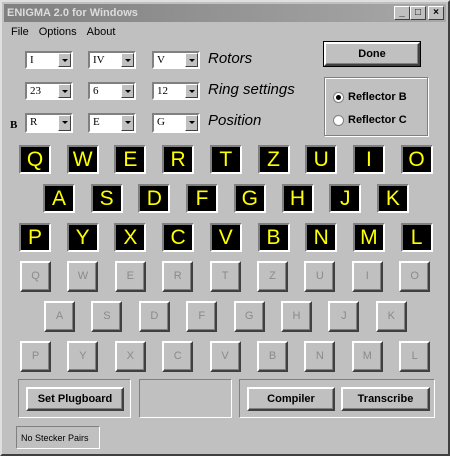  I want to click on lamp-a: A, so click(59, 198).